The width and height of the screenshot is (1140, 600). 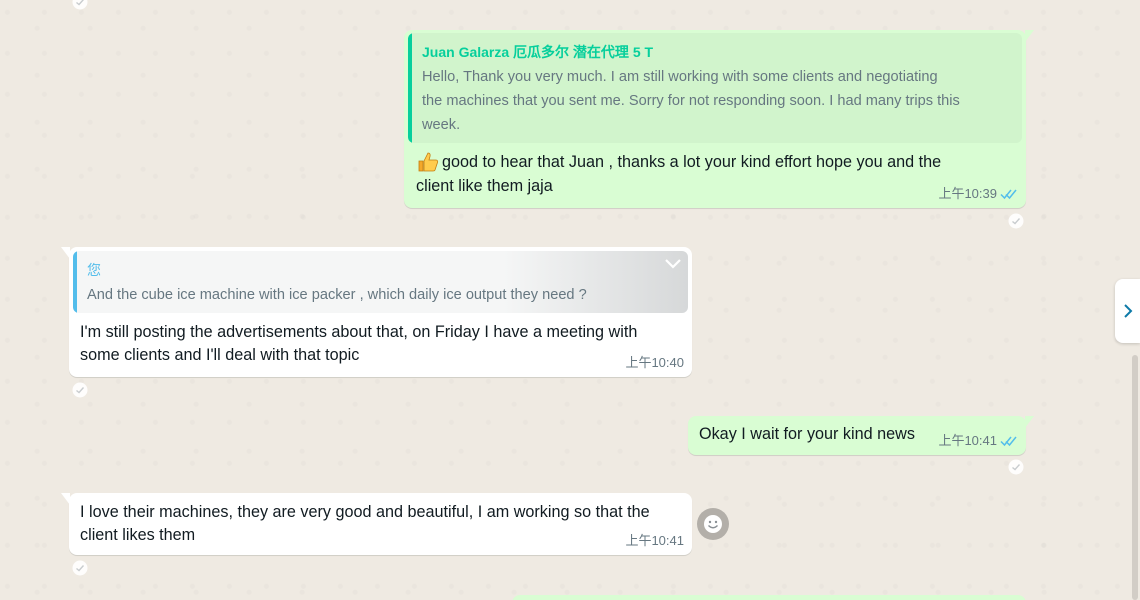 I want to click on message-text-line: client likes them, so click(x=138, y=535).